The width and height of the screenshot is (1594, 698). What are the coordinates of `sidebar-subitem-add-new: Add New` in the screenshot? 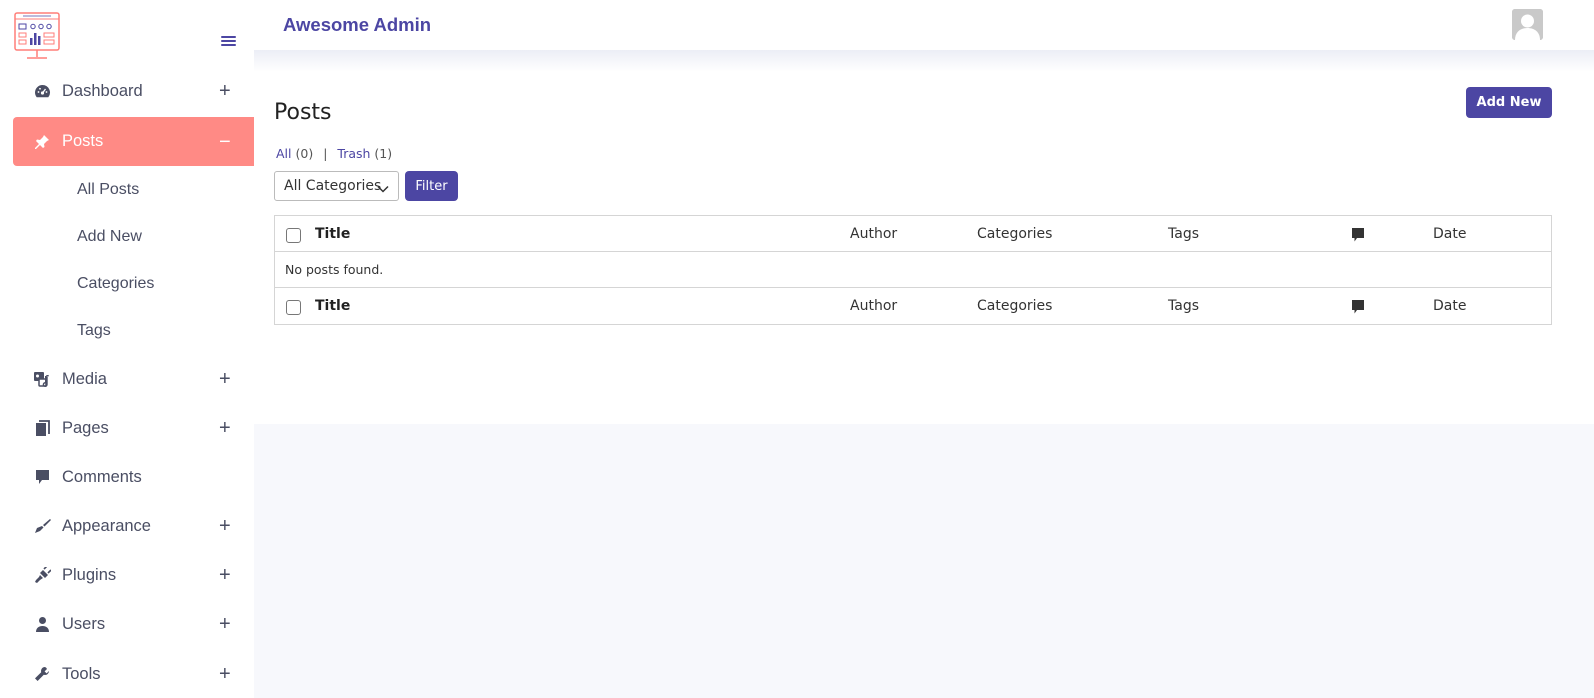 It's located at (109, 237).